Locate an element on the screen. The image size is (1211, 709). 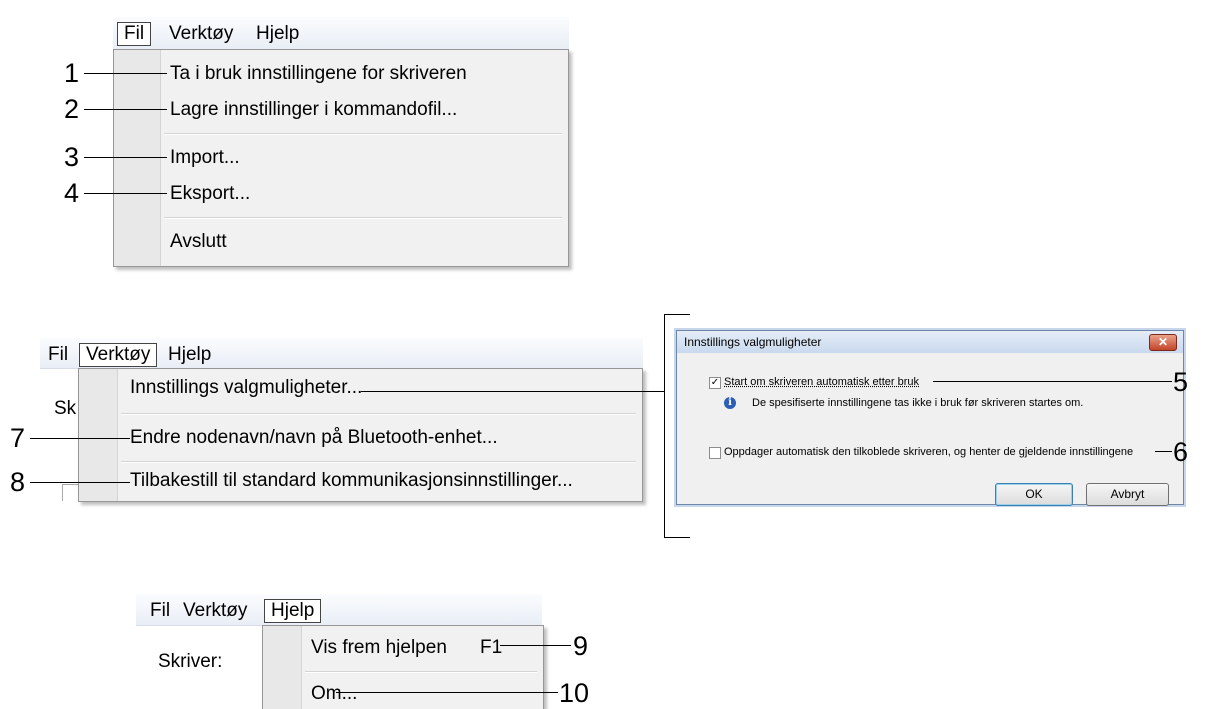
menu-item-exit: Avslutt is located at coordinates (198, 242).